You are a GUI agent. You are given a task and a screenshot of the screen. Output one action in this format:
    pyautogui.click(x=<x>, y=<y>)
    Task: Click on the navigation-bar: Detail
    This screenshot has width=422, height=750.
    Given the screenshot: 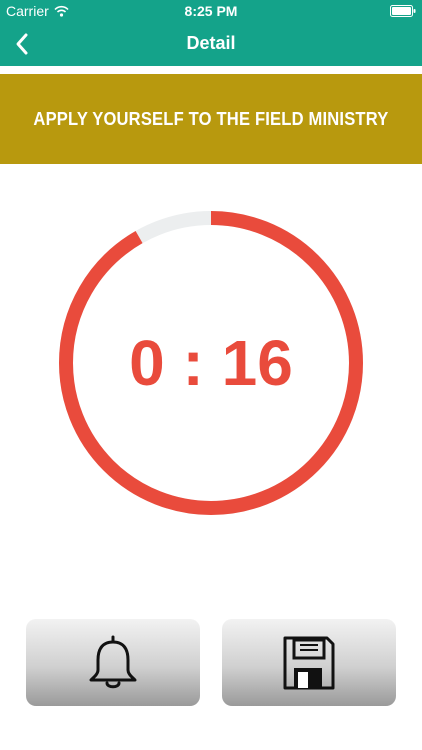 What is the action you would take?
    pyautogui.click(x=211, y=44)
    